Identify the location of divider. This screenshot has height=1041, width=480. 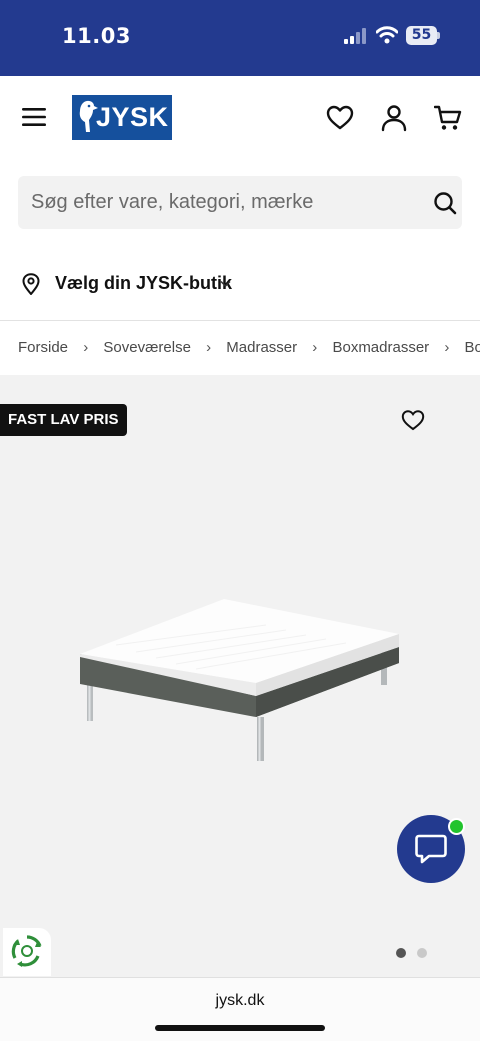
(240, 320).